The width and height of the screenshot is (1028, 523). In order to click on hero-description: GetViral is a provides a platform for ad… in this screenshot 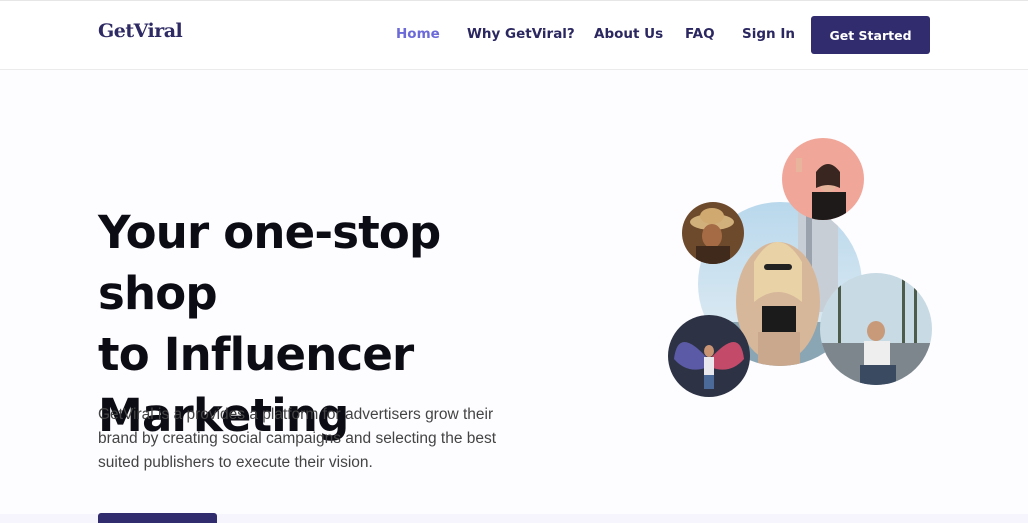, I will do `click(297, 438)`.